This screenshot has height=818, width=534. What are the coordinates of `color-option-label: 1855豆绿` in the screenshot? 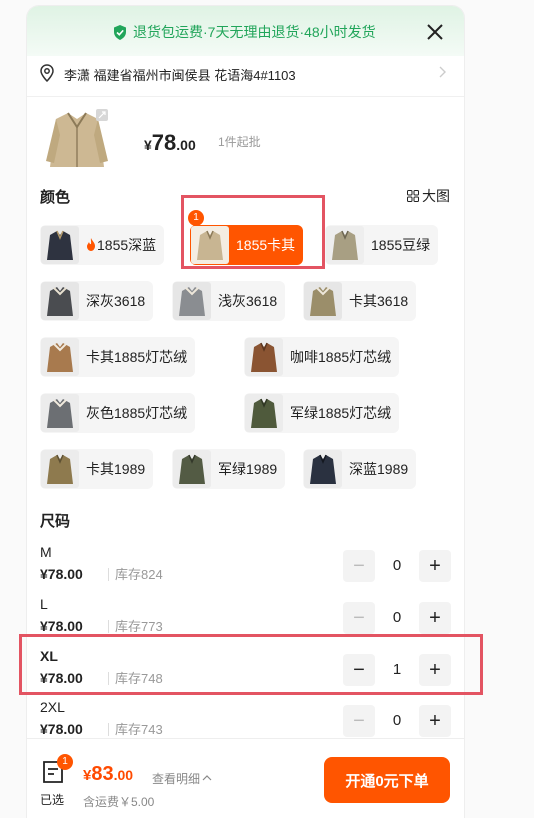 It's located at (401, 245).